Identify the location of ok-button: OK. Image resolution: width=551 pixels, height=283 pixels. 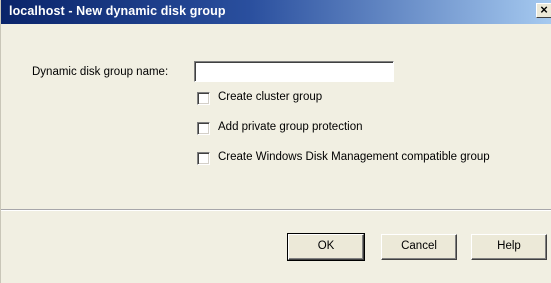
(326, 247).